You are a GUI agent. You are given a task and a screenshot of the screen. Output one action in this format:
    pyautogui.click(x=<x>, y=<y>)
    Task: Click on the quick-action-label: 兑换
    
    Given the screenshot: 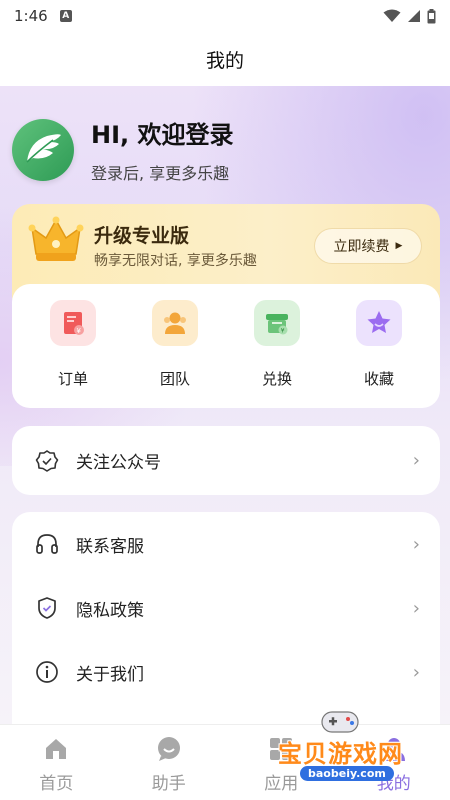 What is the action you would take?
    pyautogui.click(x=276, y=379)
    